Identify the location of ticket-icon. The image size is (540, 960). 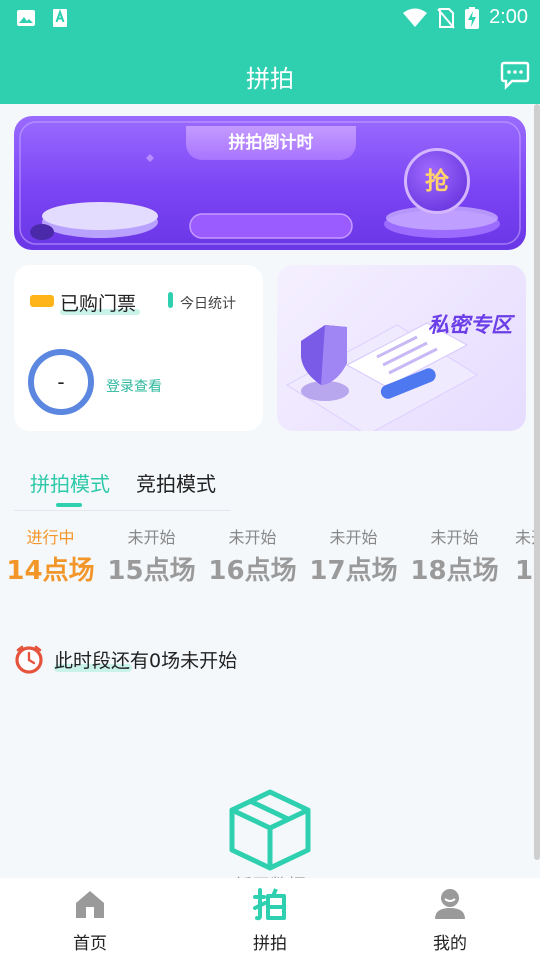
(42, 301).